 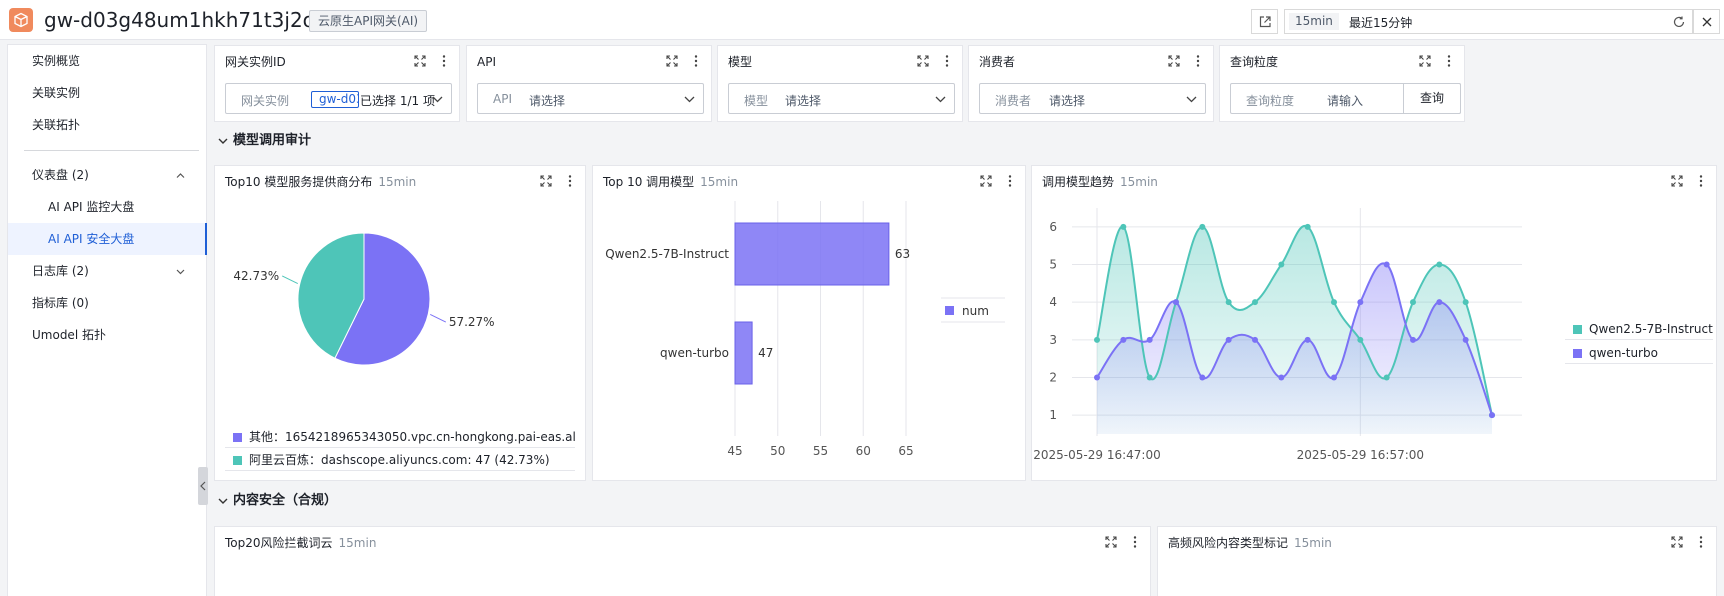 I want to click on bar, so click(x=743, y=353).